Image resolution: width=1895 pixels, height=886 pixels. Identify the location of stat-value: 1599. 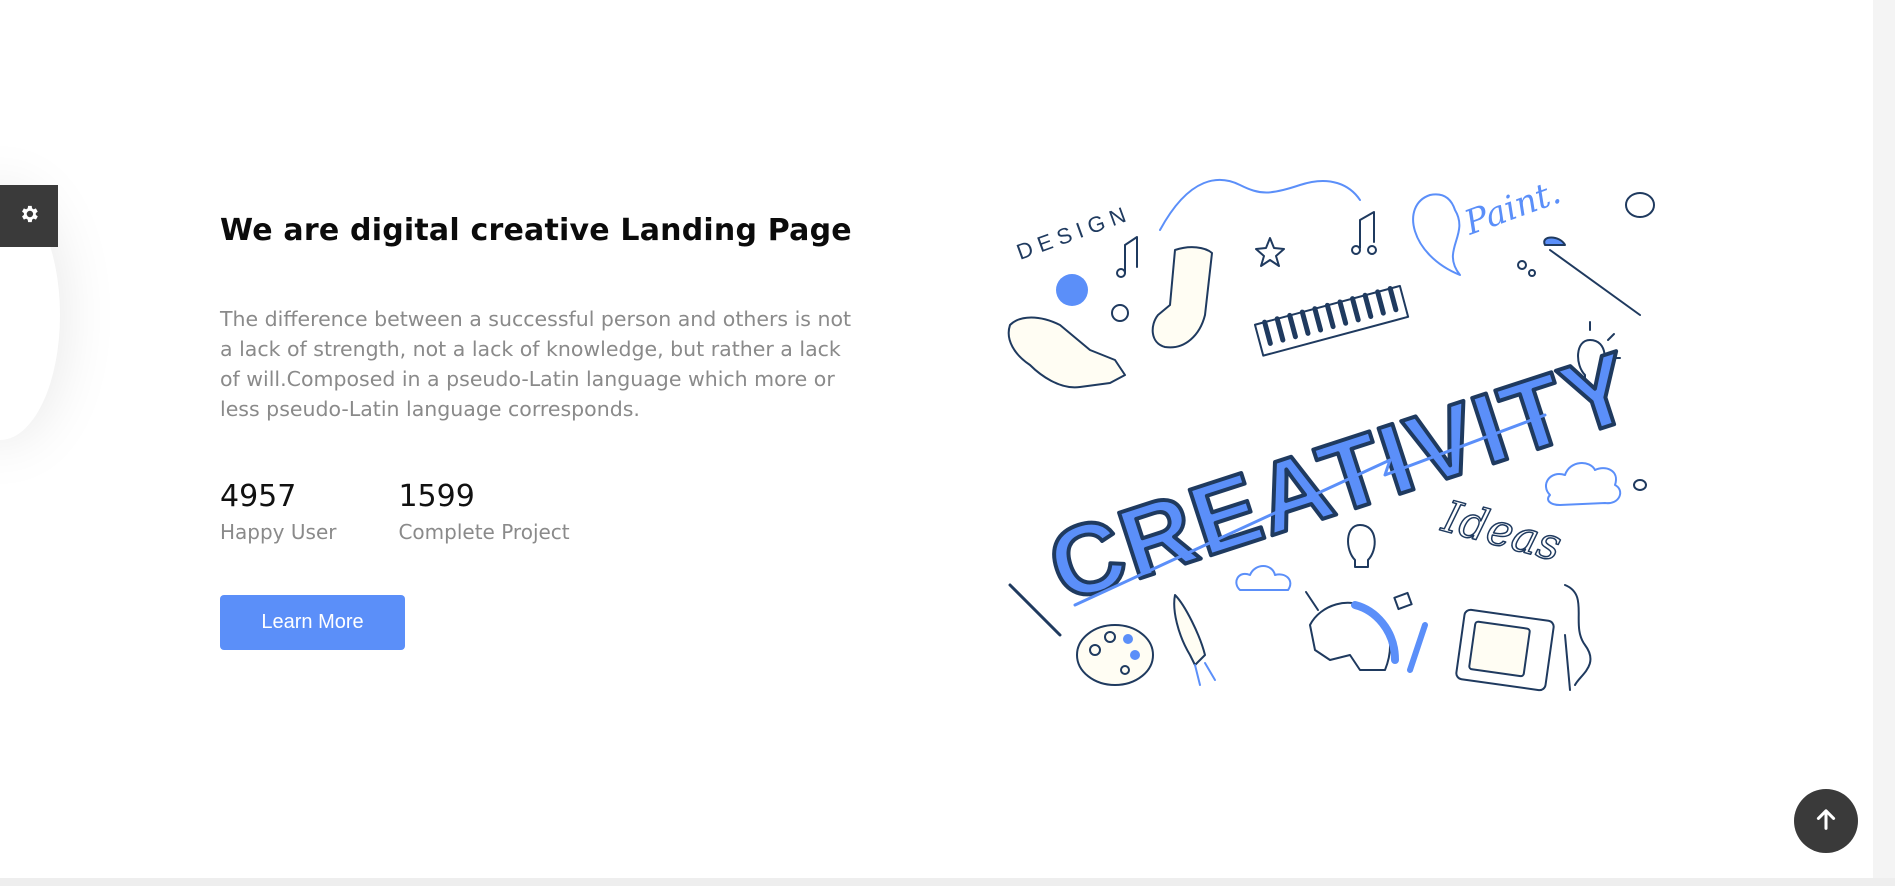
(436, 496).